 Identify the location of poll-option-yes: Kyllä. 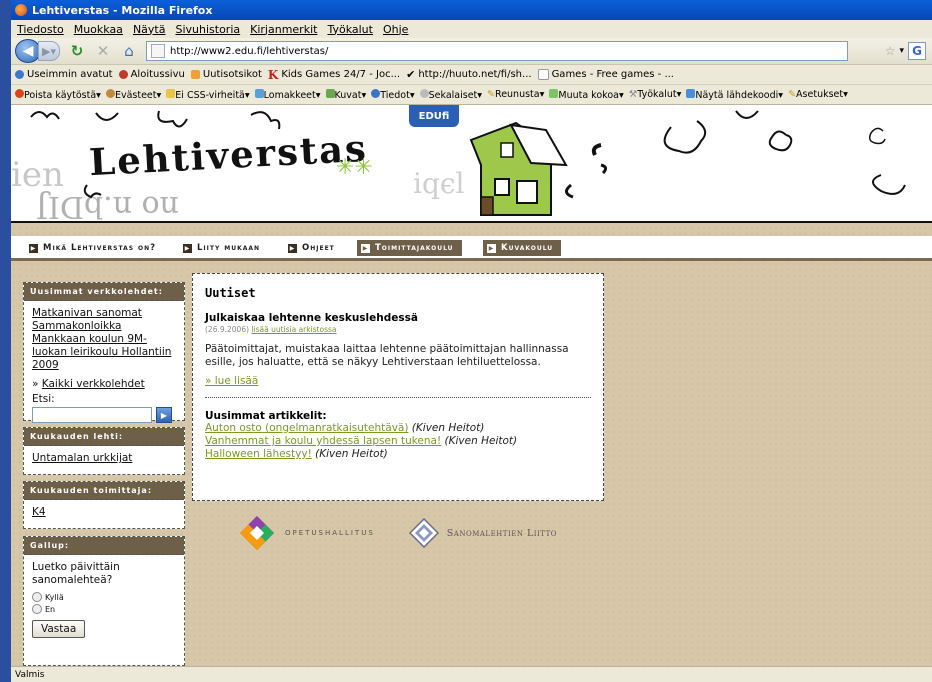
(104, 597).